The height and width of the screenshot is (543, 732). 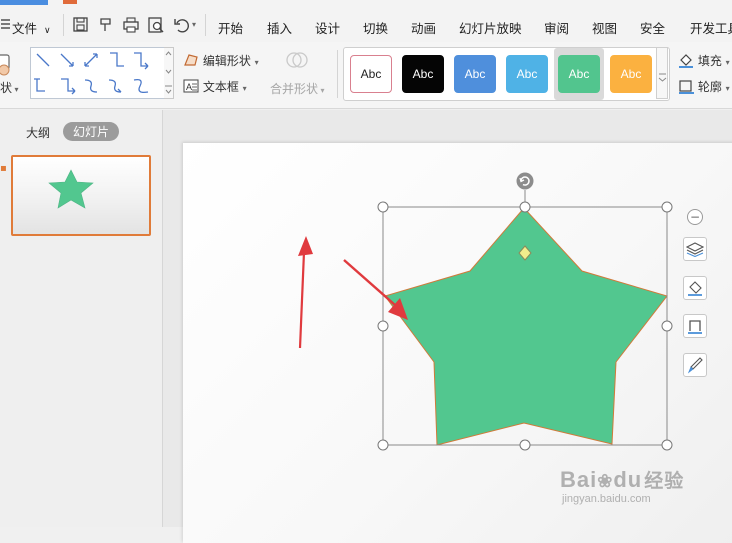 What do you see at coordinates (628, 479) in the screenshot?
I see `watermark-brand-suffix: du` at bounding box center [628, 479].